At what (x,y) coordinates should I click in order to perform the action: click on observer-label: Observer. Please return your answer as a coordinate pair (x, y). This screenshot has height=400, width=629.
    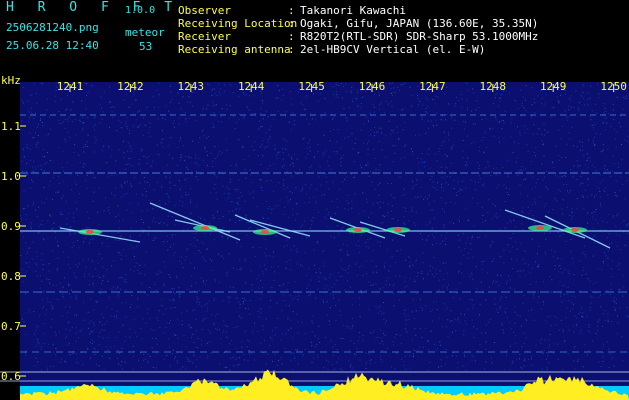
    Looking at the image, I should click on (204, 10).